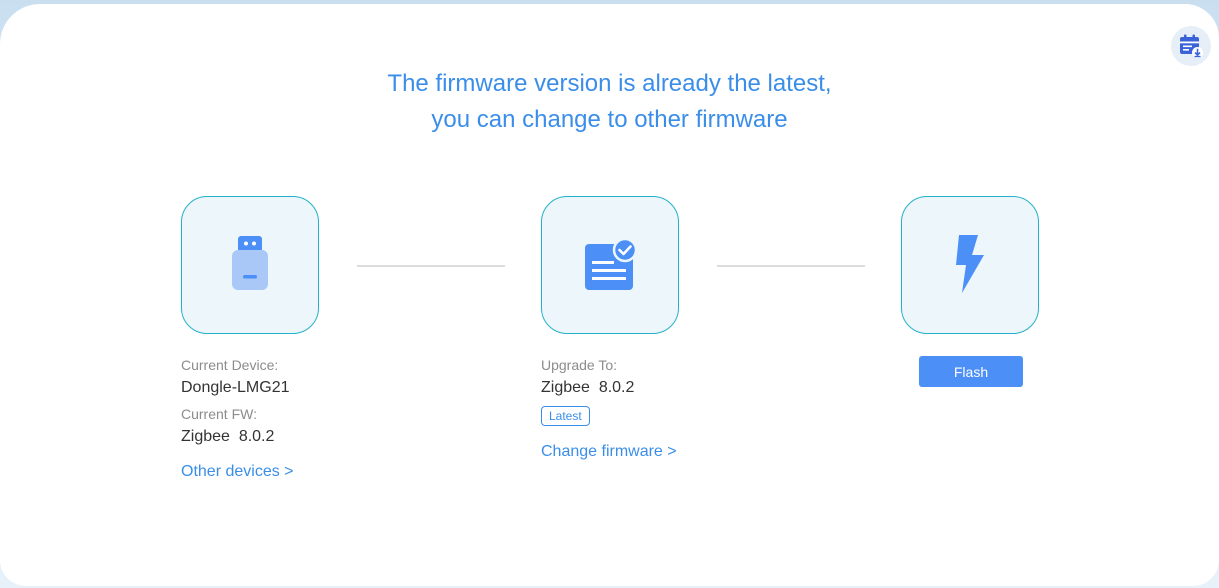  What do you see at coordinates (588, 387) in the screenshot?
I see `upgrade-to-value: Zigbee 8.0.2` at bounding box center [588, 387].